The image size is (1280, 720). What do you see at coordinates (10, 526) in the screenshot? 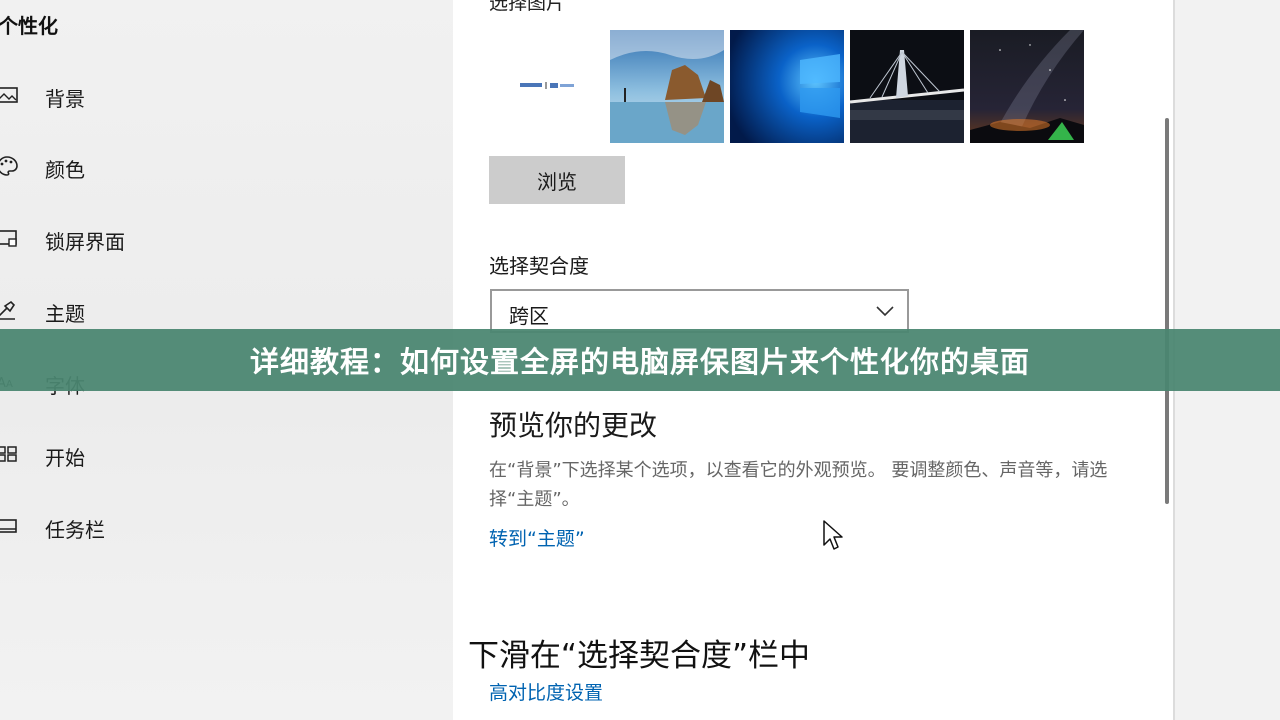
I see `taskbar-icon` at bounding box center [10, 526].